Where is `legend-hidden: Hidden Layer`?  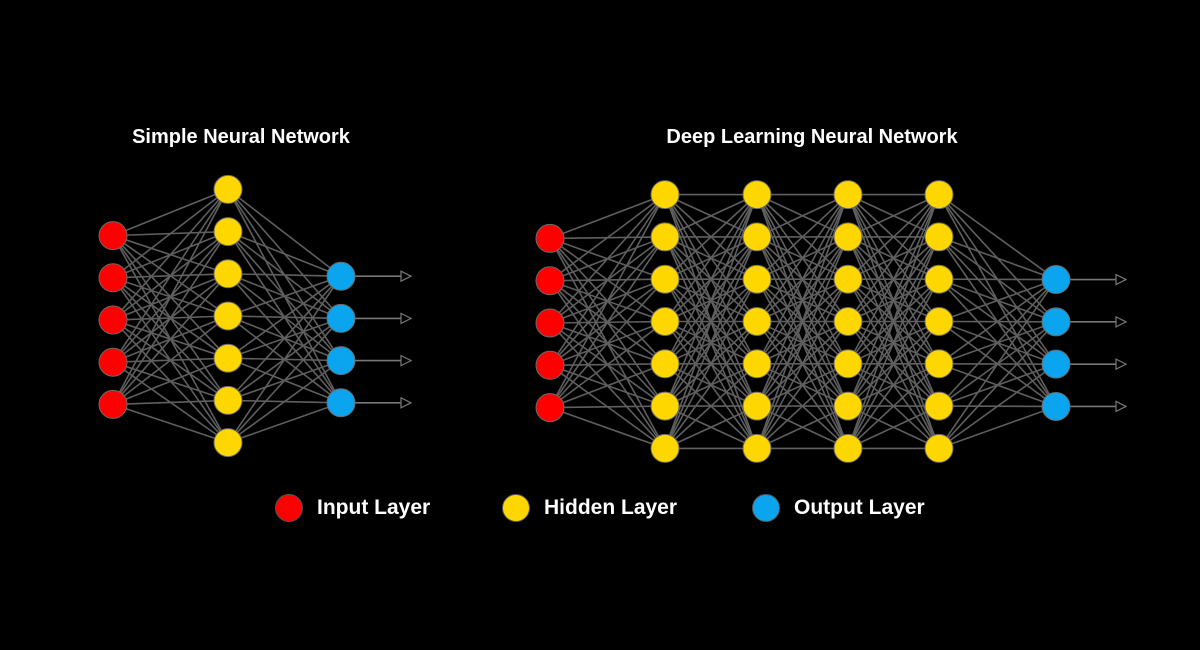 legend-hidden: Hidden Layer is located at coordinates (589, 508).